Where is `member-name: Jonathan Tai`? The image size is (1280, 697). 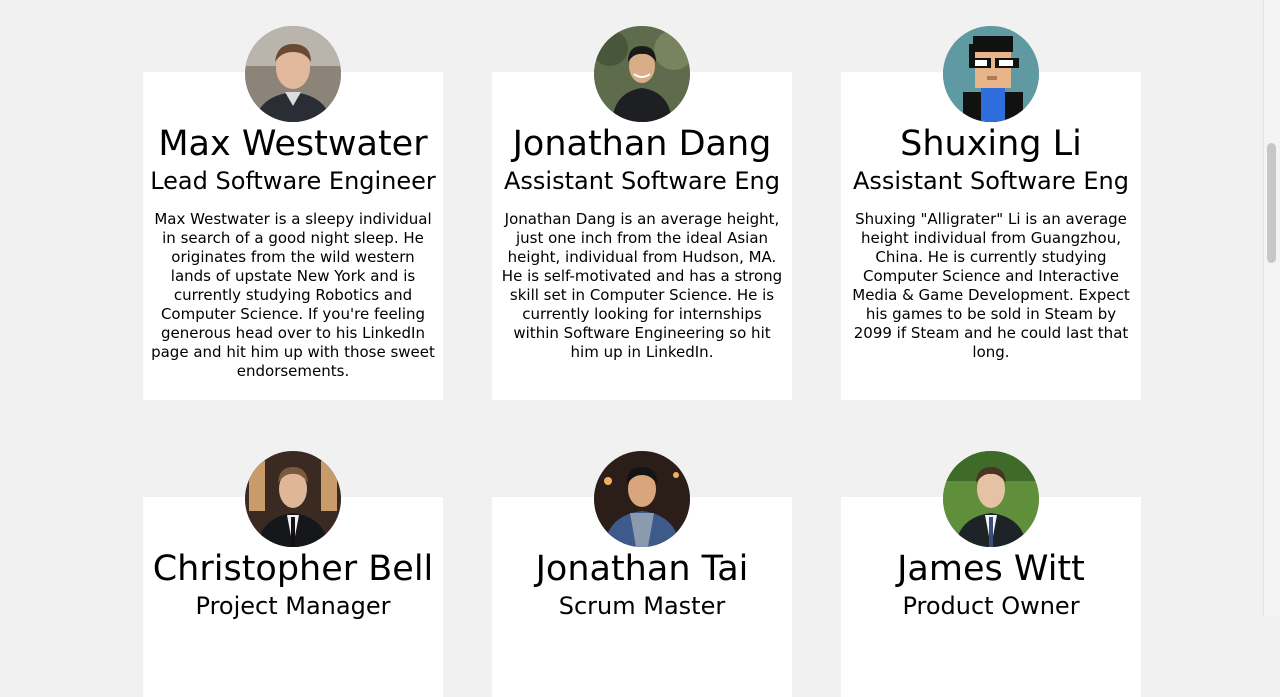
member-name: Jonathan Tai is located at coordinates (642, 569).